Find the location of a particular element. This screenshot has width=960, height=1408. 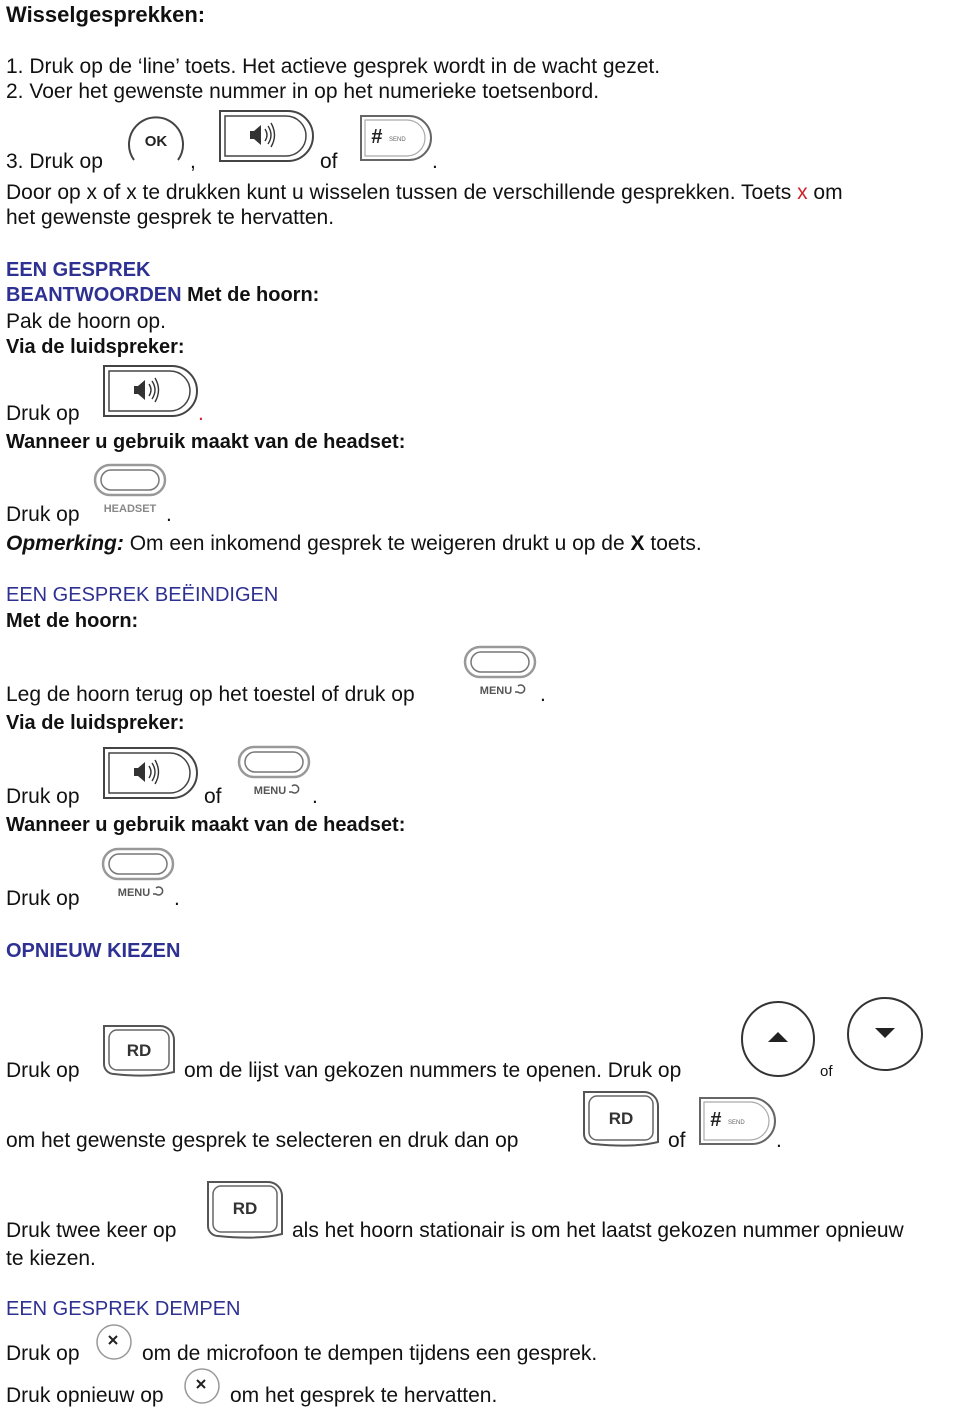

comma: , is located at coordinates (193, 161).